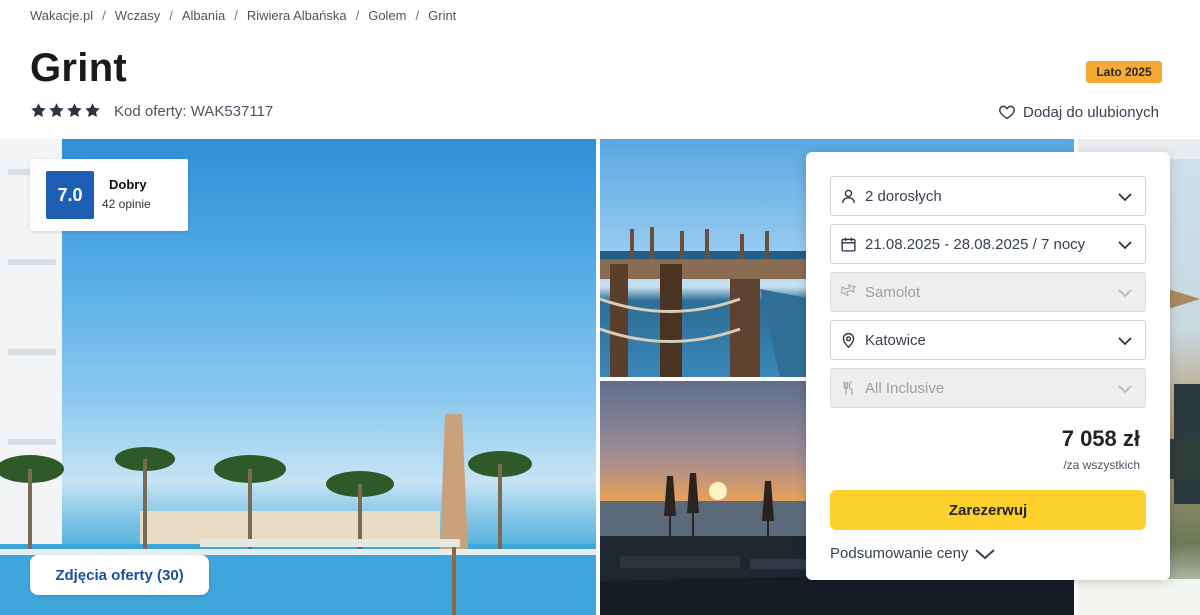  I want to click on calendar-icon, so click(848, 244).